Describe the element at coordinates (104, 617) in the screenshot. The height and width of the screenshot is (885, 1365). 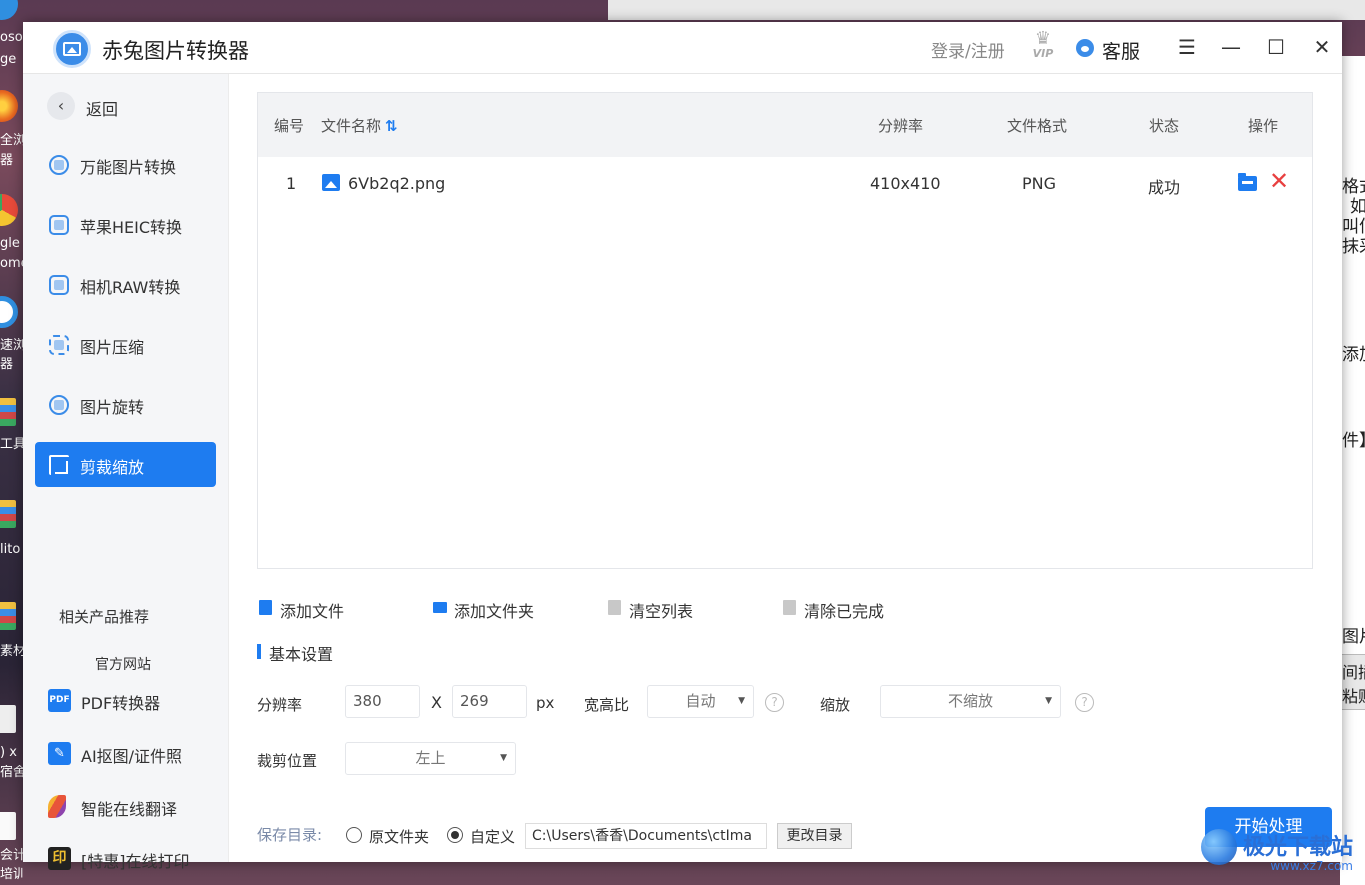
I see `recommend-title: 相关产品推荐` at that location.